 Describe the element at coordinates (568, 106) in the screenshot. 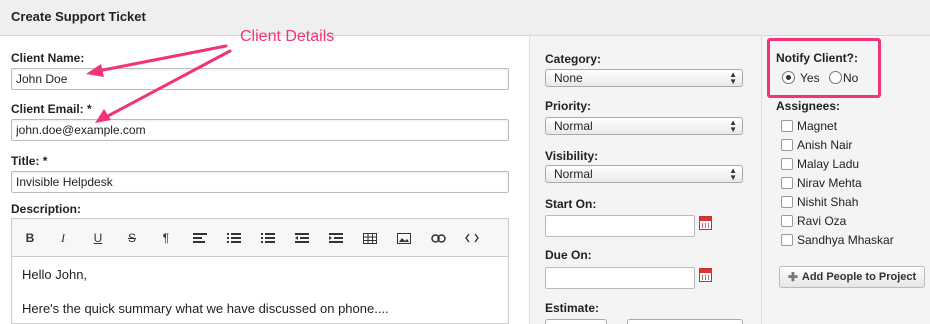

I see `priority-label: Priority:` at that location.